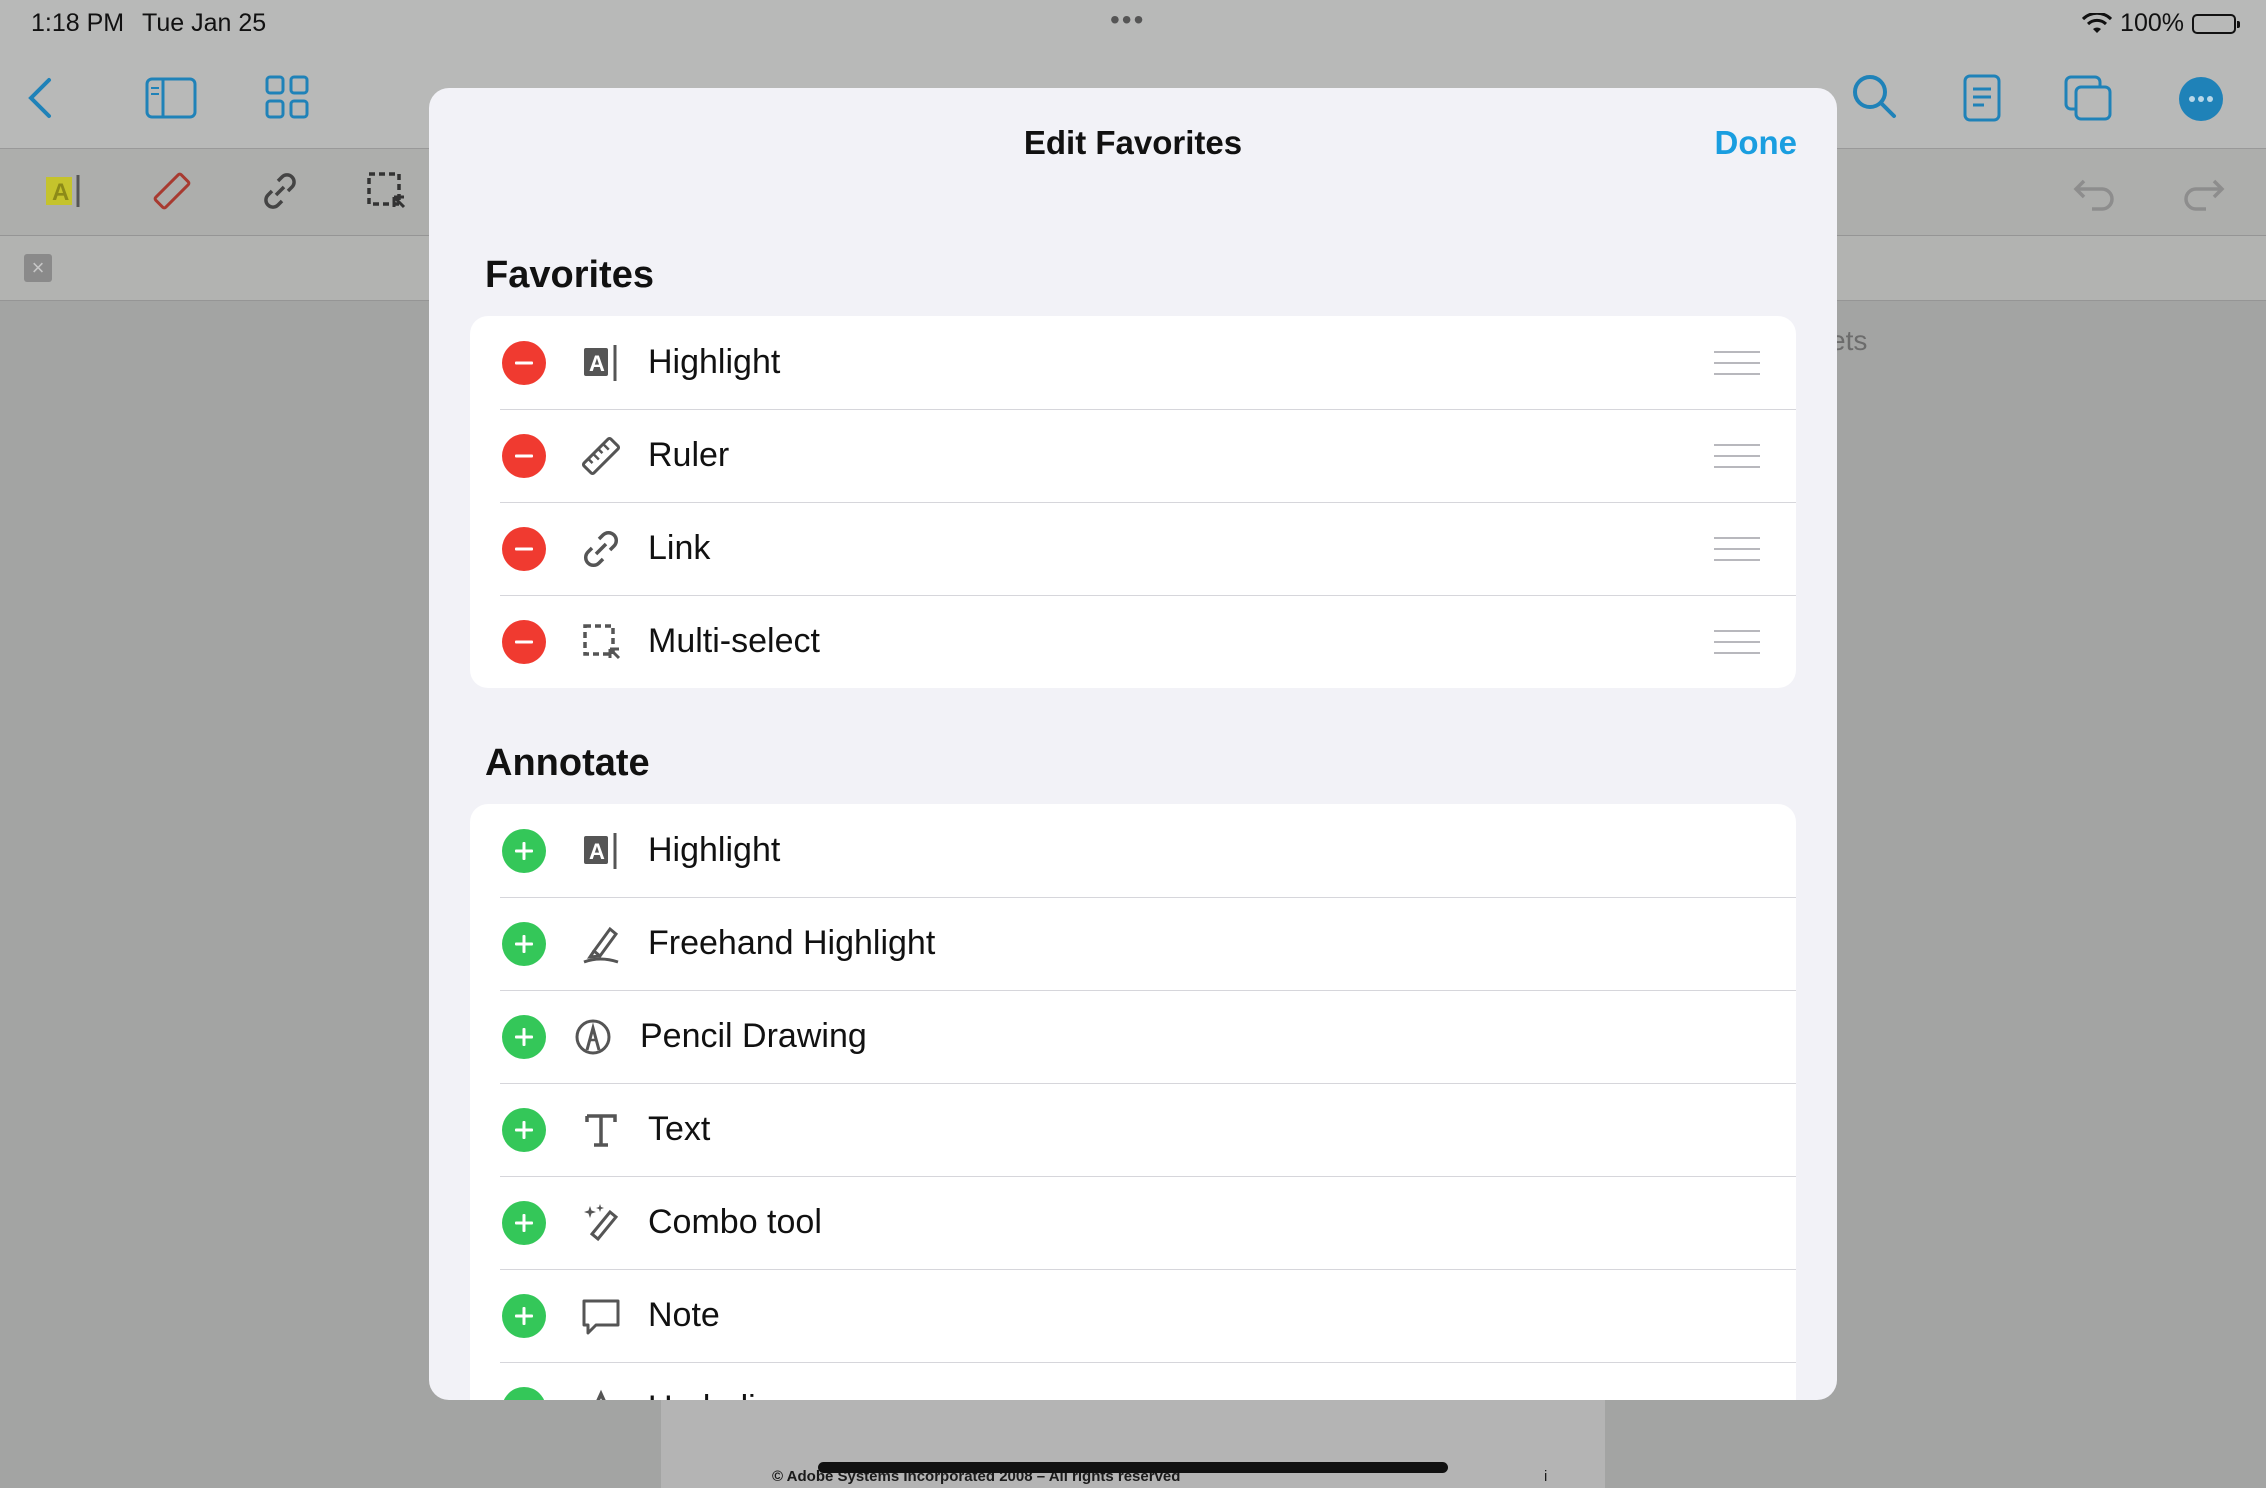 The image size is (2266, 1488). Describe the element at coordinates (171, 98) in the screenshot. I see `sidebar-icon` at that location.